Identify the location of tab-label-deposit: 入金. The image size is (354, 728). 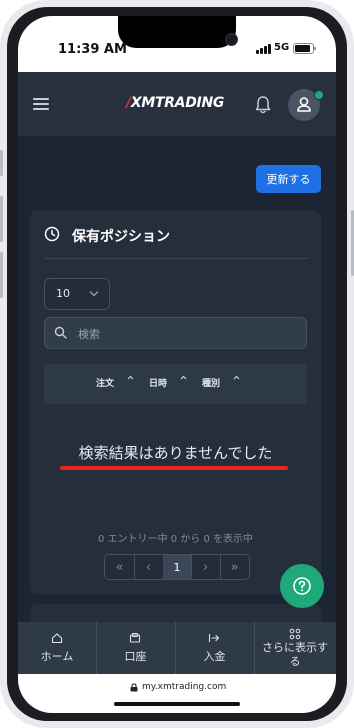
(214, 656).